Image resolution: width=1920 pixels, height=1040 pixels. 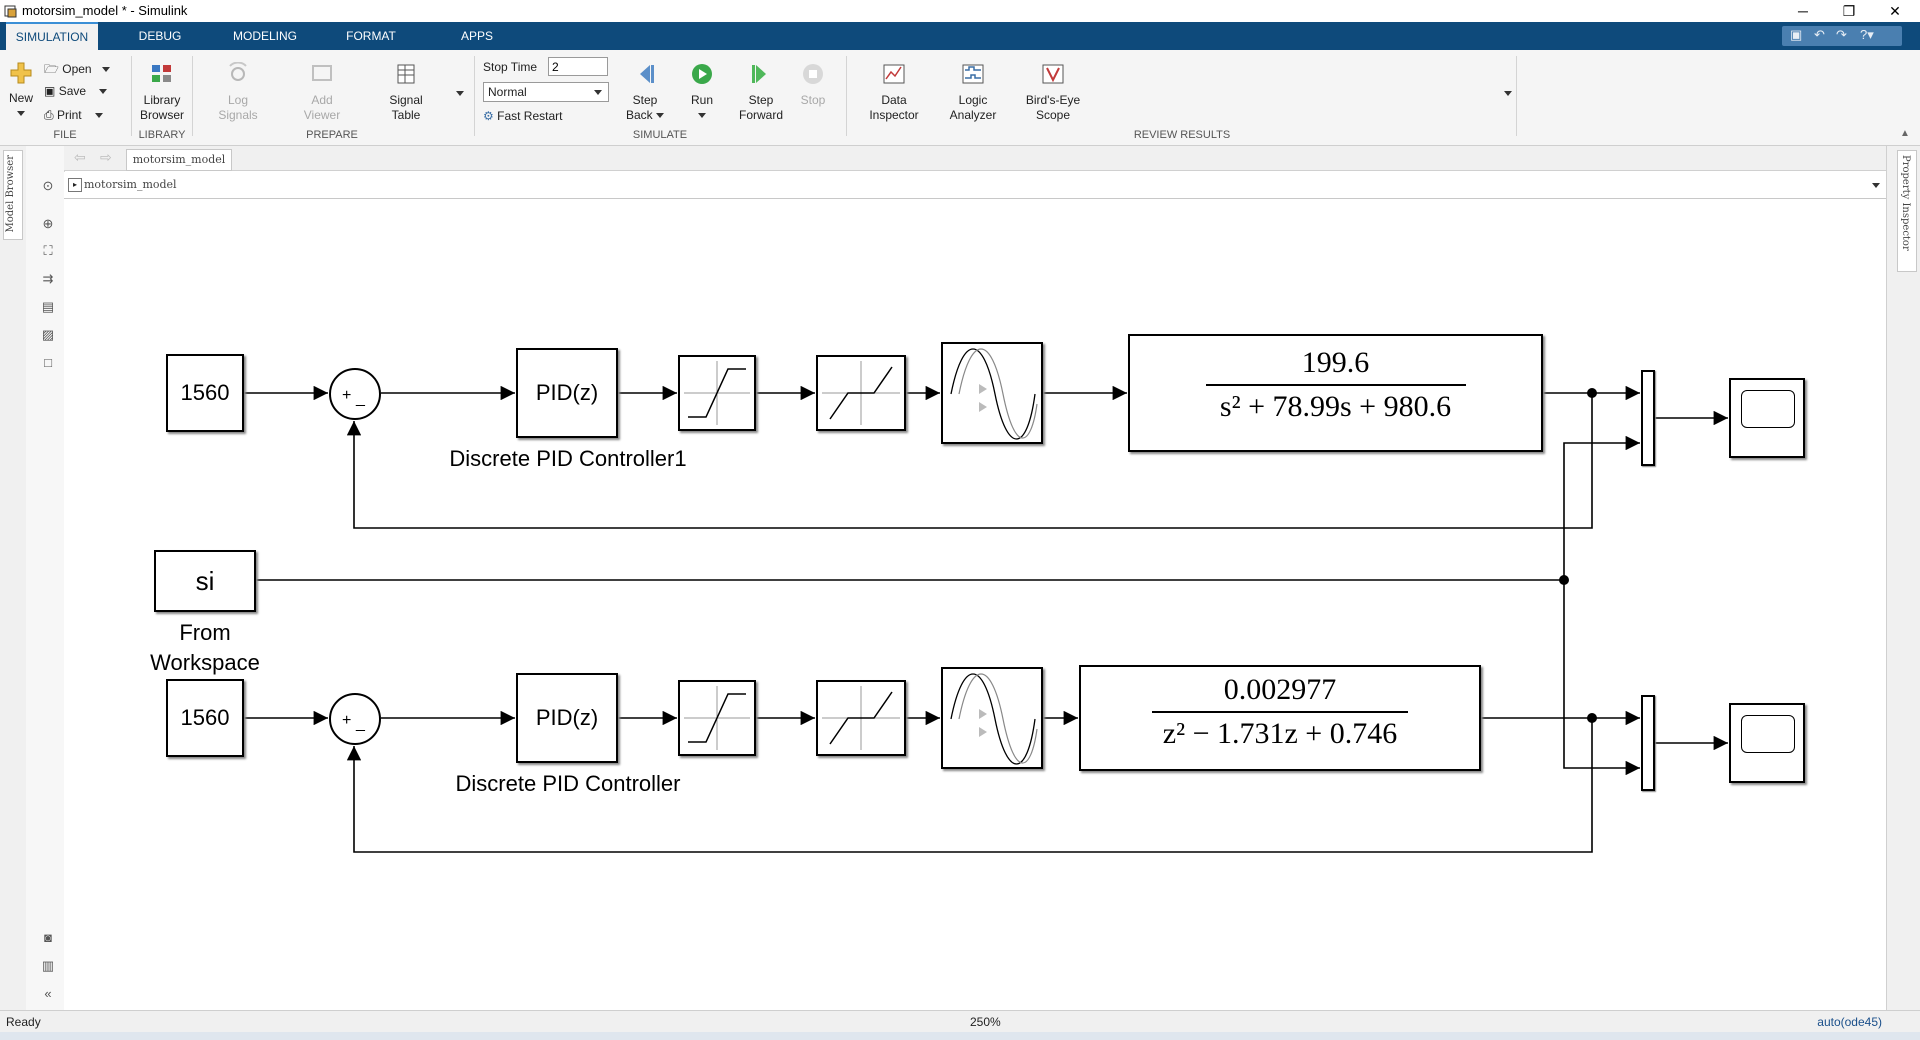 I want to click on scope-block-bottom, so click(x=1767, y=743).